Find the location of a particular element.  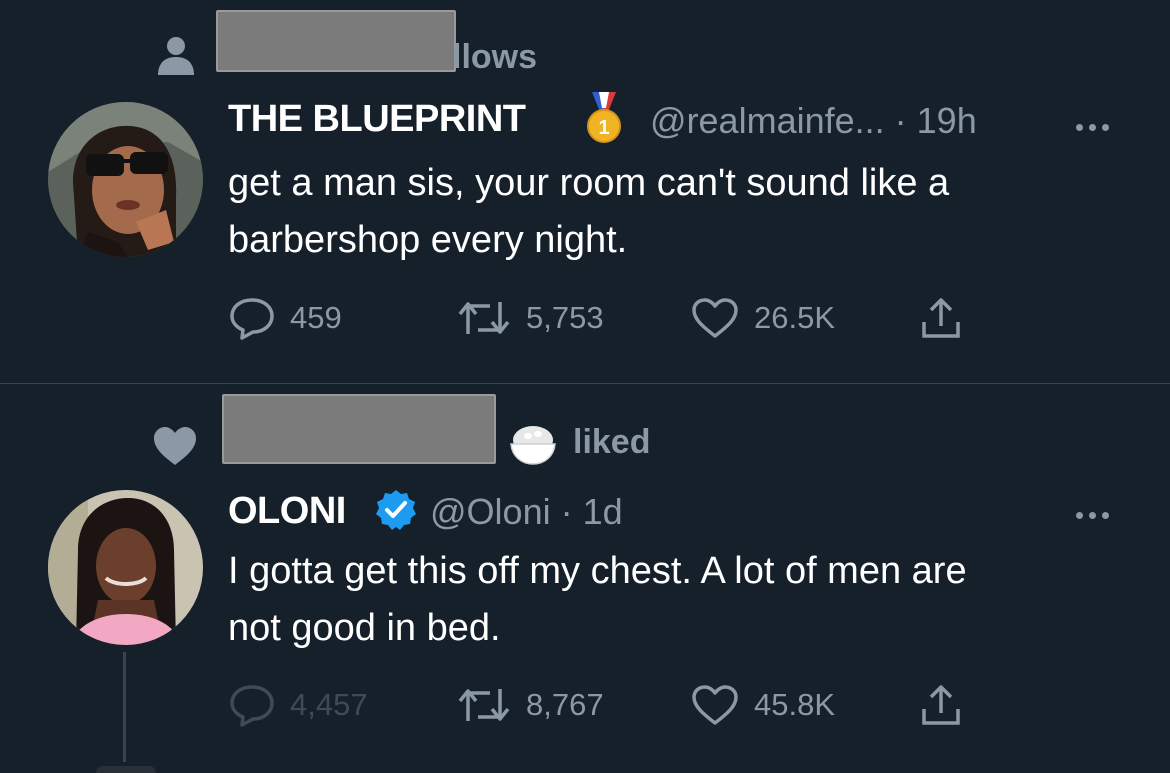

reply-count: 459 is located at coordinates (316, 317).